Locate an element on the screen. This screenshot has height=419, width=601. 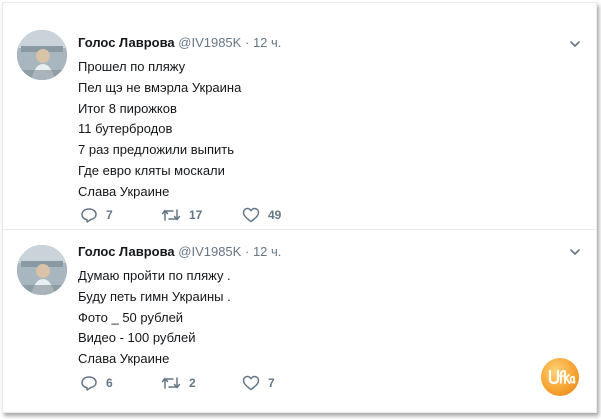
reply-button: 6 is located at coordinates (96, 383).